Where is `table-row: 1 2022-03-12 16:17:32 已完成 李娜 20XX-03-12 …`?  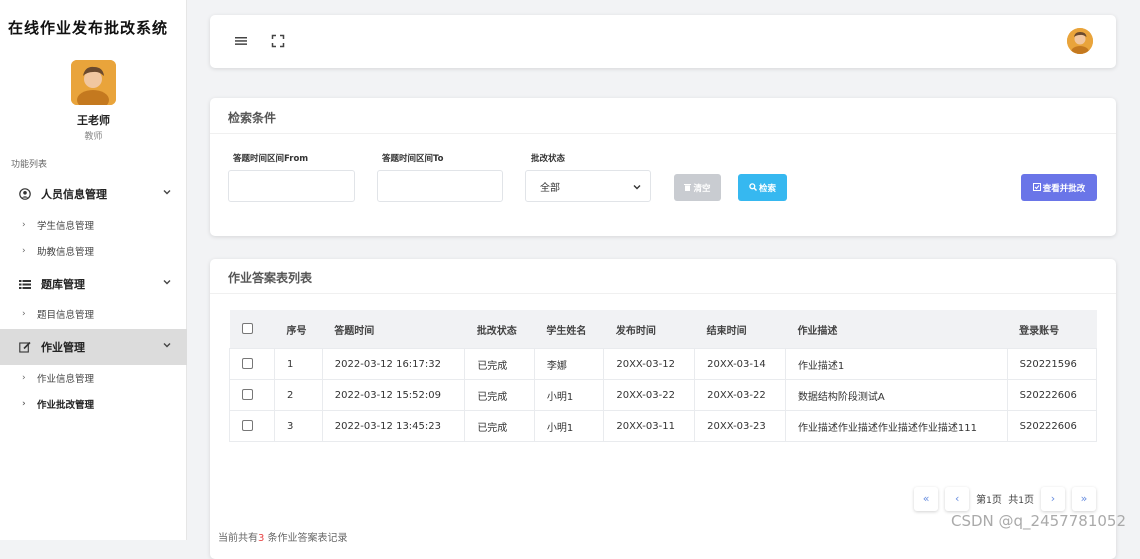 table-row: 1 2022-03-12 16:17:32 已完成 李娜 20XX-03-12 … is located at coordinates (663, 364).